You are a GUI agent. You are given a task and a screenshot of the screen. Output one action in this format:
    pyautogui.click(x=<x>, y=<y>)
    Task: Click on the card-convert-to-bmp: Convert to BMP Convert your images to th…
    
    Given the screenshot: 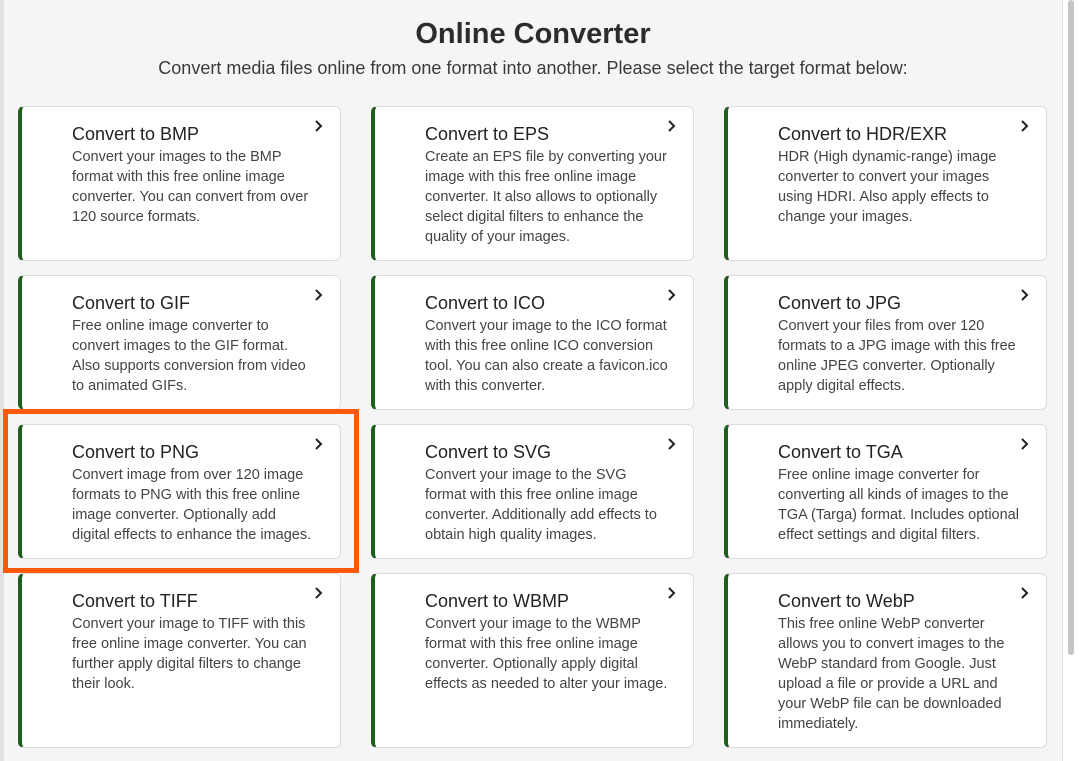 What is the action you would take?
    pyautogui.click(x=179, y=183)
    